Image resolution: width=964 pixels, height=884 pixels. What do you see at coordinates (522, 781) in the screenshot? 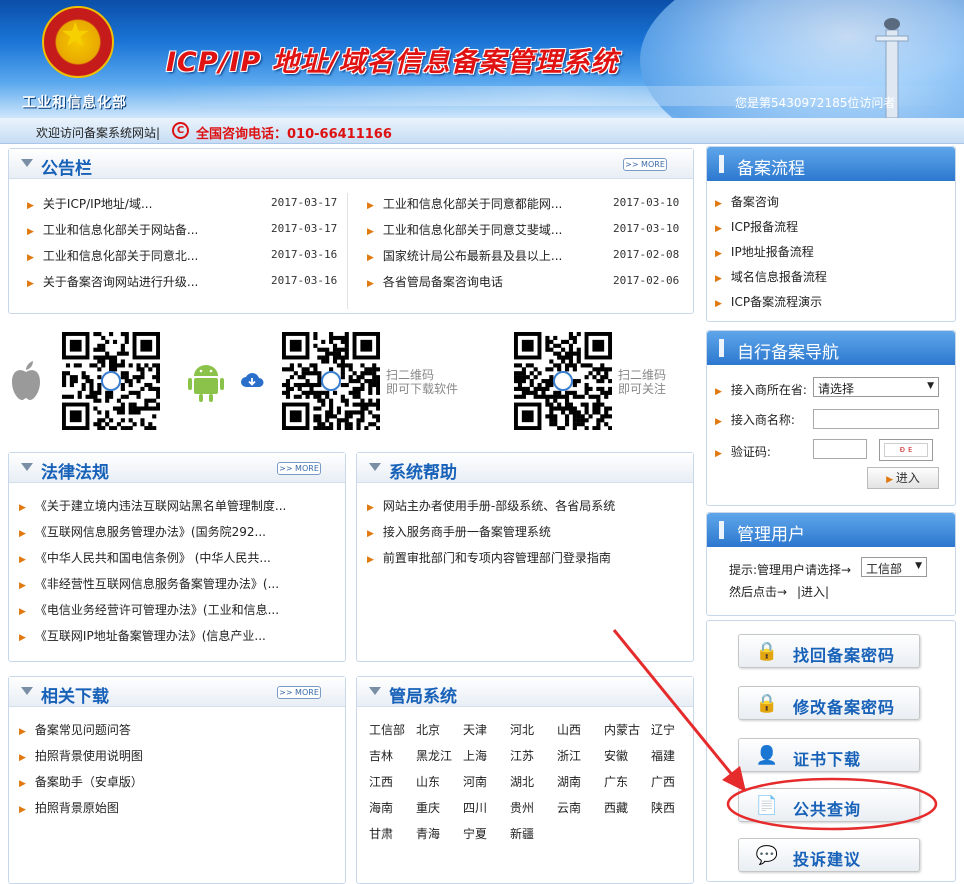
I see `bureau-link: 湖北` at bounding box center [522, 781].